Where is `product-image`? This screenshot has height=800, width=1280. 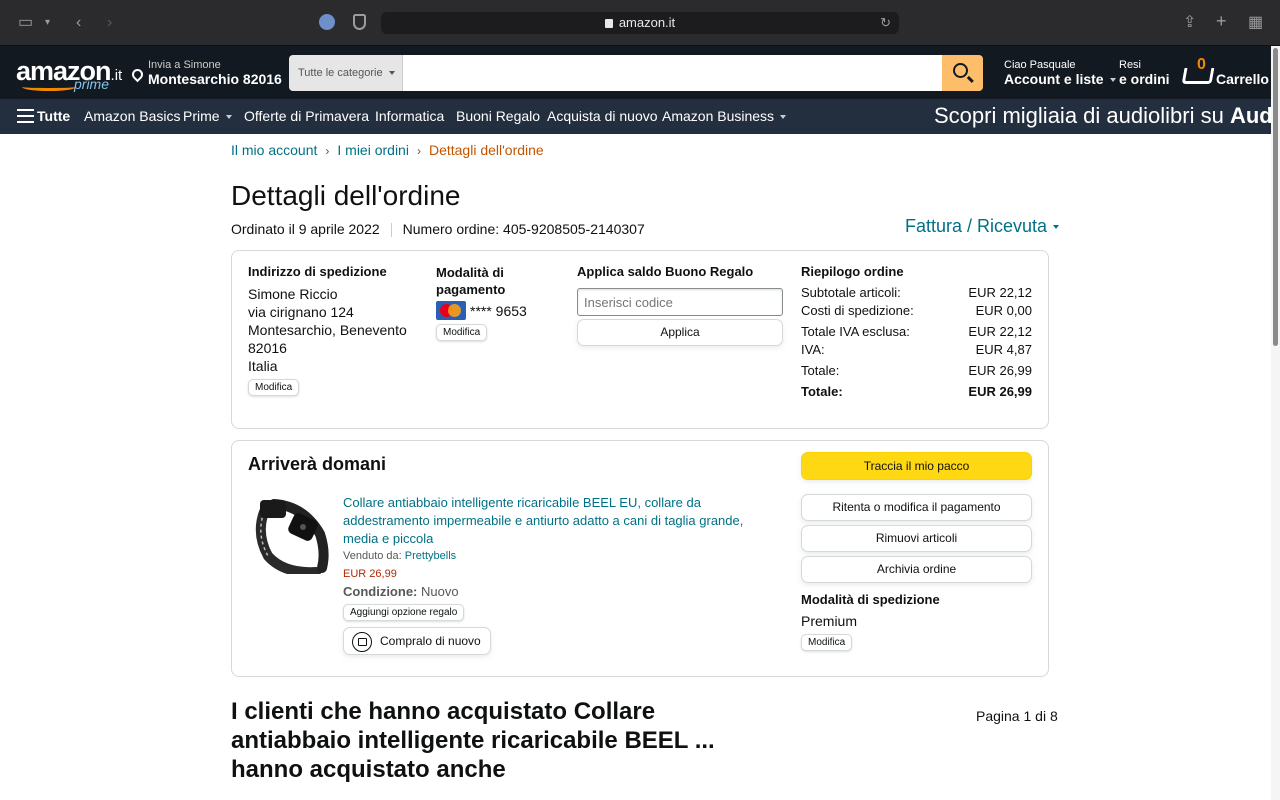 product-image is located at coordinates (293, 534).